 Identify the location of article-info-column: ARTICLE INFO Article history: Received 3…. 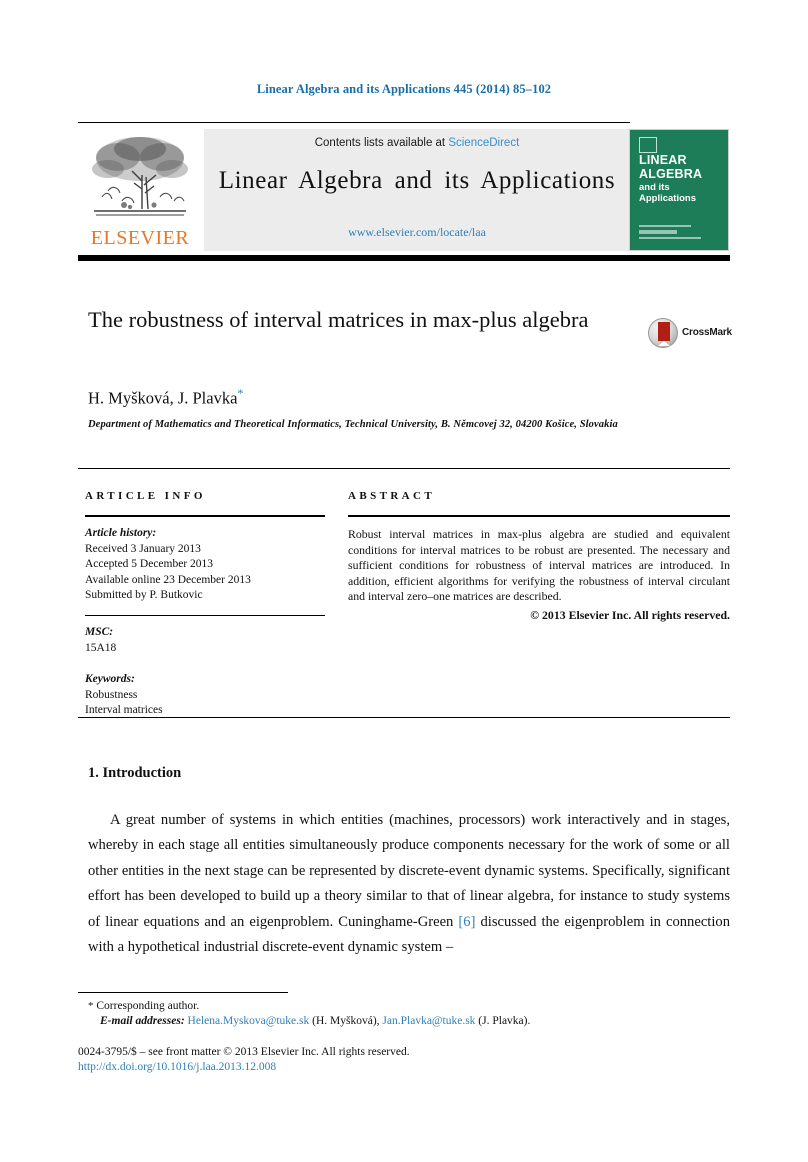
(205, 604).